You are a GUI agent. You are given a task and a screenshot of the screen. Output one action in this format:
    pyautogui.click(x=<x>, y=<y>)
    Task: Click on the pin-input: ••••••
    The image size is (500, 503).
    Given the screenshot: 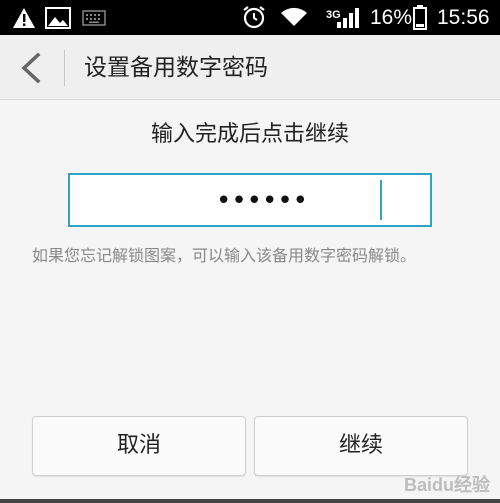 What is the action you would take?
    pyautogui.click(x=250, y=200)
    